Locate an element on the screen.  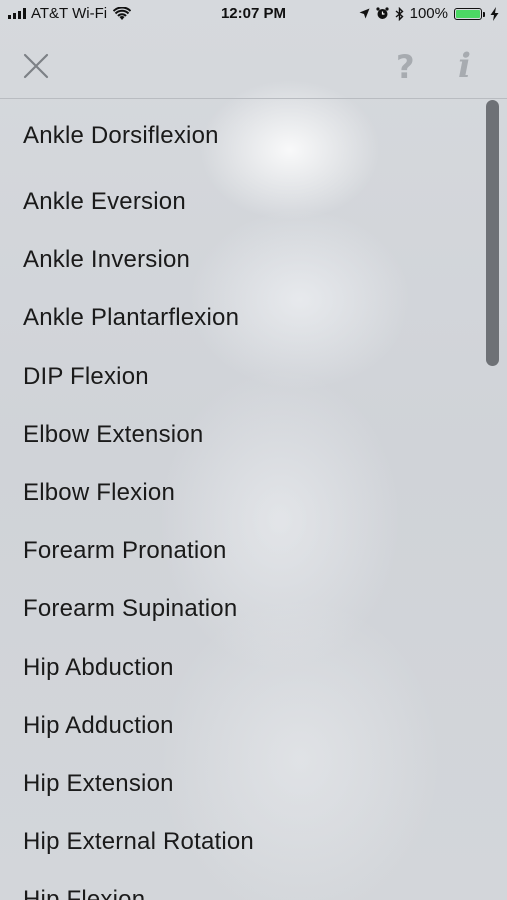
list-item: DIP Flexion is located at coordinates (253, 369).